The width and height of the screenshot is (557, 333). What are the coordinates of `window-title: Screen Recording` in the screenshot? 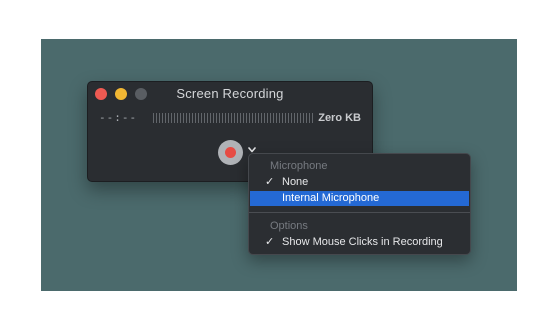 It's located at (230, 93).